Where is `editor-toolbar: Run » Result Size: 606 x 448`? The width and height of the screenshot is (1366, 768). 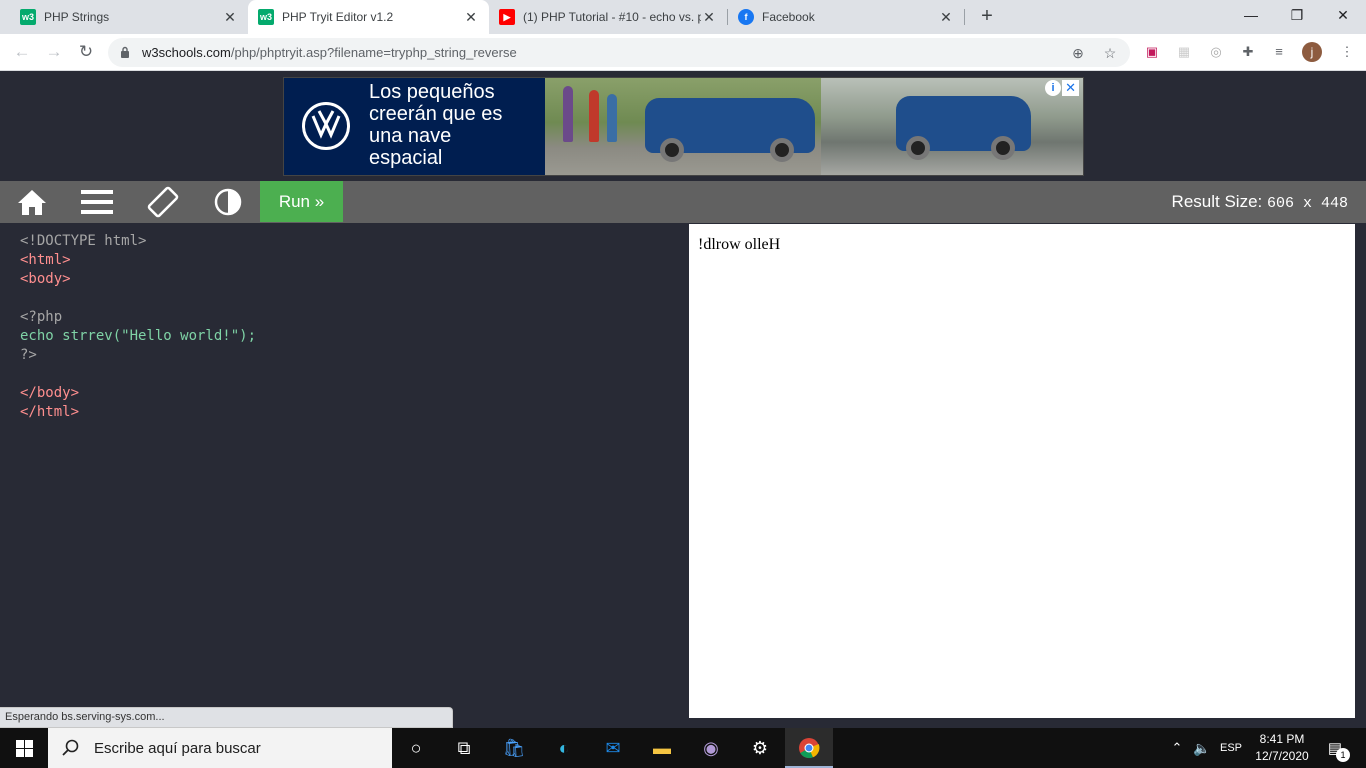 editor-toolbar: Run » Result Size: 606 x 448 is located at coordinates (683, 202).